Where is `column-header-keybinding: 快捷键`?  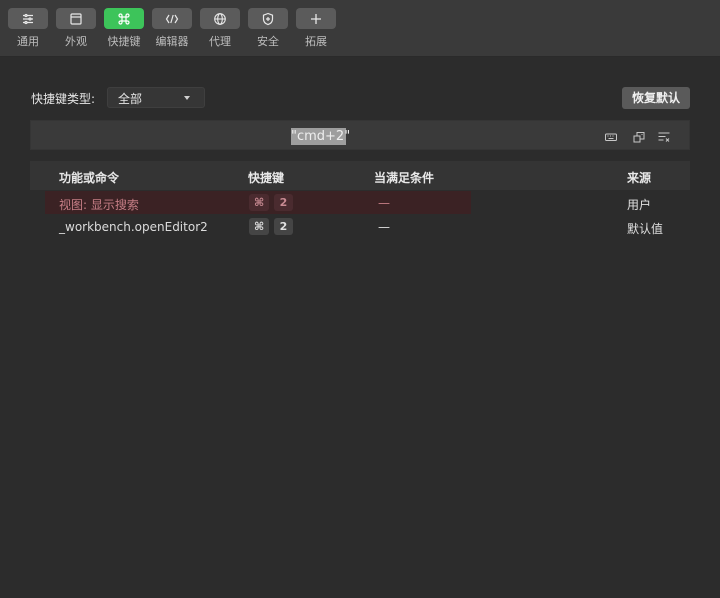
column-header-keybinding: 快捷键 is located at coordinates (266, 177).